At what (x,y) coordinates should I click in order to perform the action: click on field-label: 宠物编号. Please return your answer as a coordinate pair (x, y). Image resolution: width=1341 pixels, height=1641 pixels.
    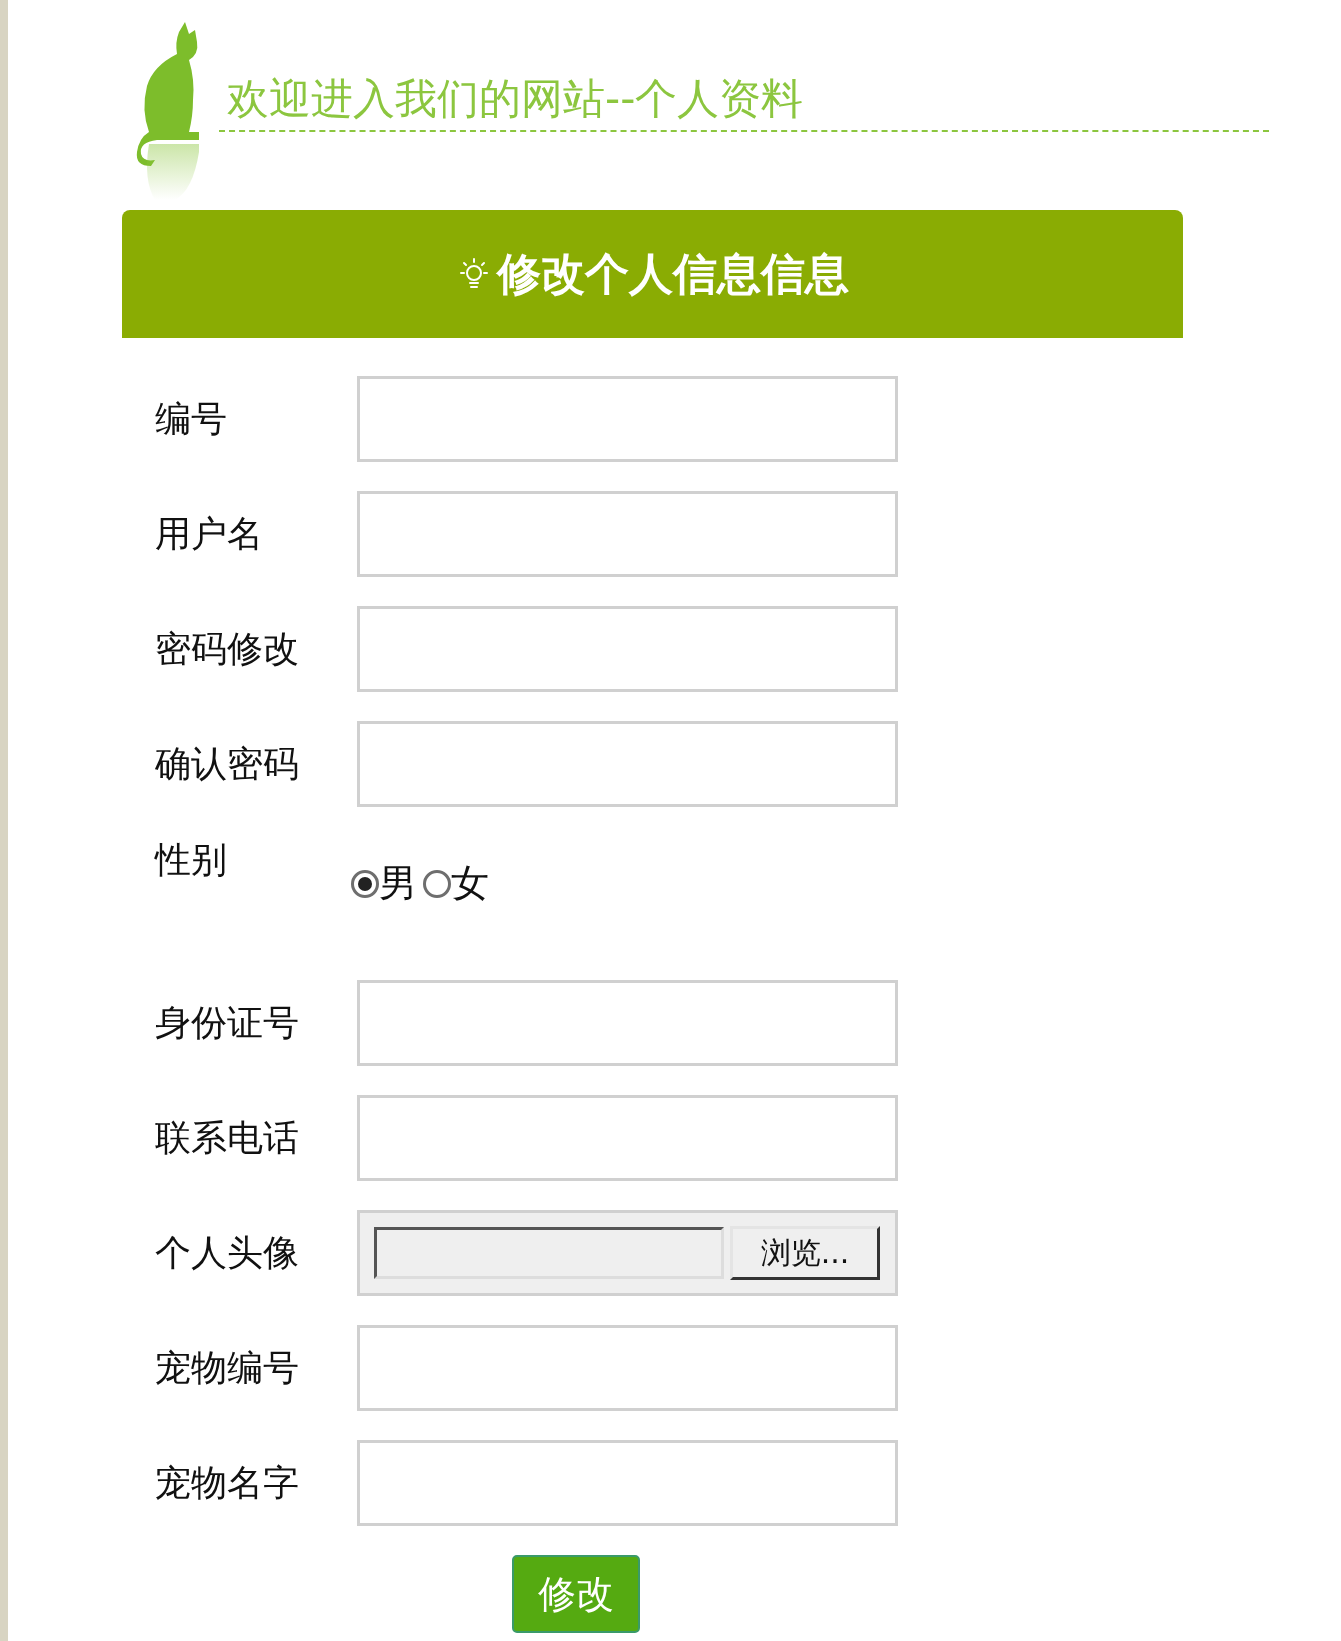
    Looking at the image, I should click on (227, 1367).